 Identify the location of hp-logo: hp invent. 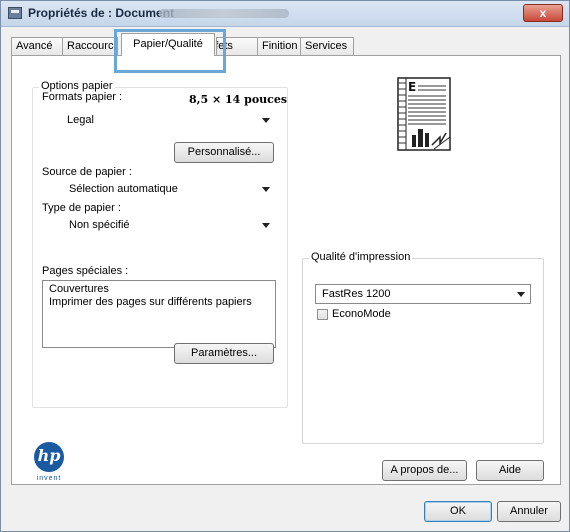
(49, 463).